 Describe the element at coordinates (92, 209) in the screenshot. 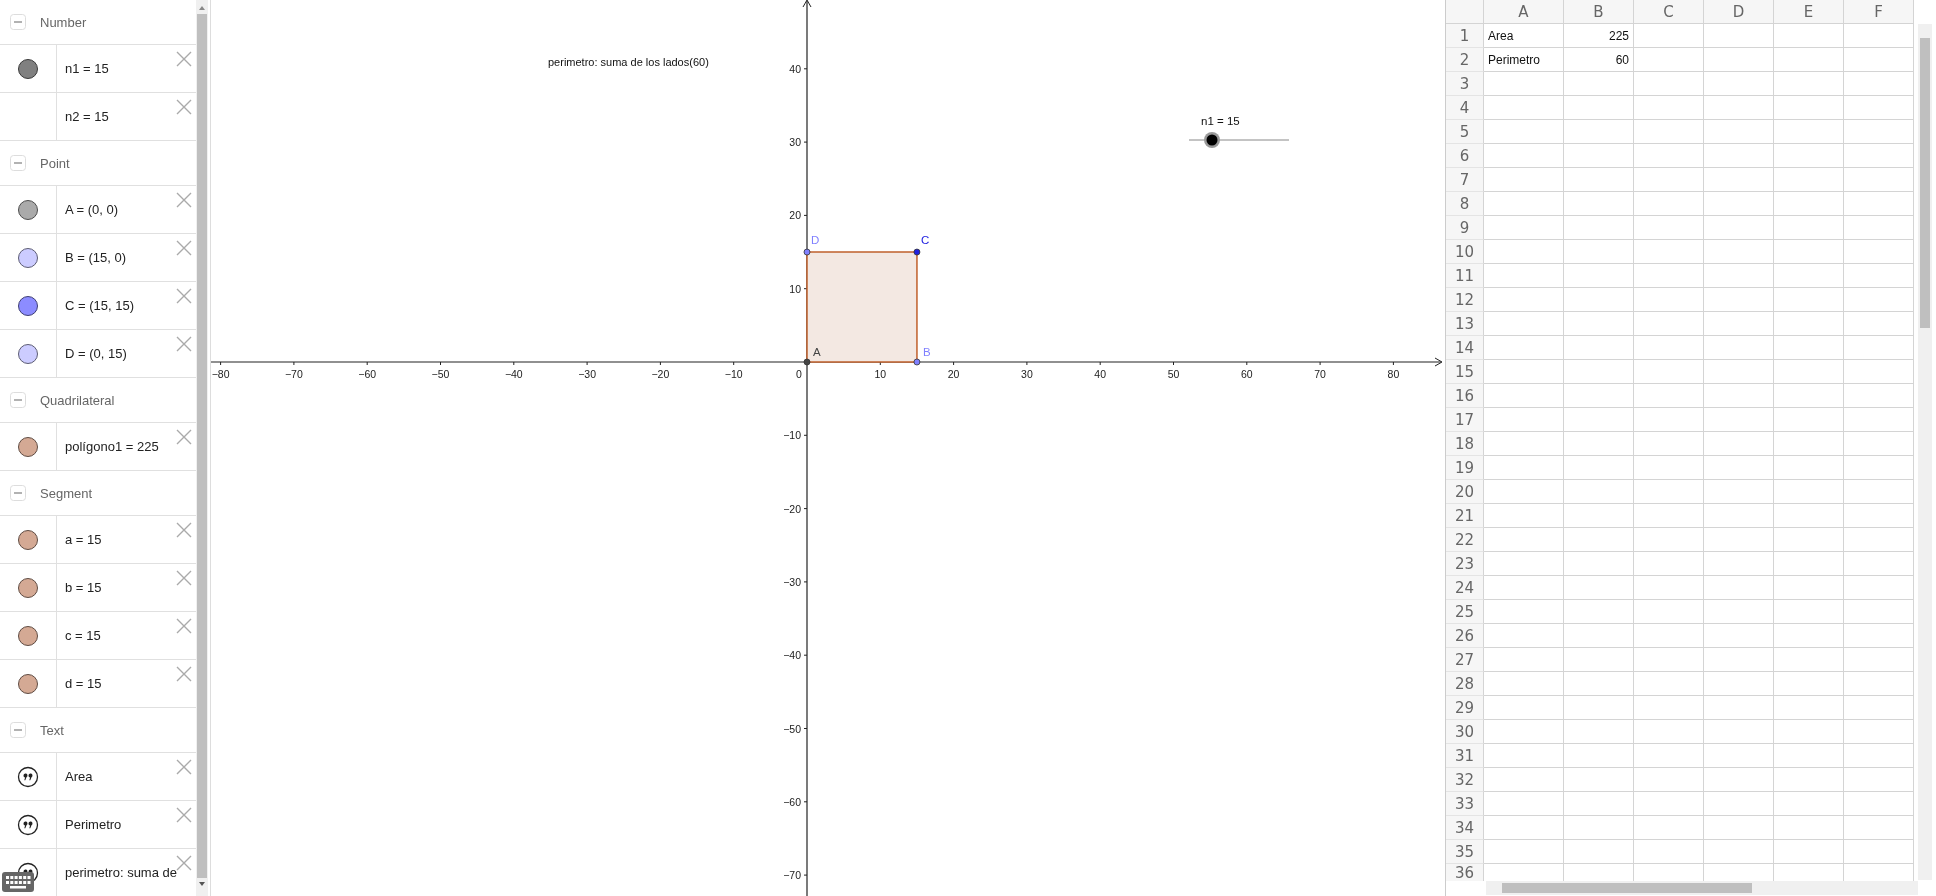

I see `algebra-value: A = (0, 0)` at that location.